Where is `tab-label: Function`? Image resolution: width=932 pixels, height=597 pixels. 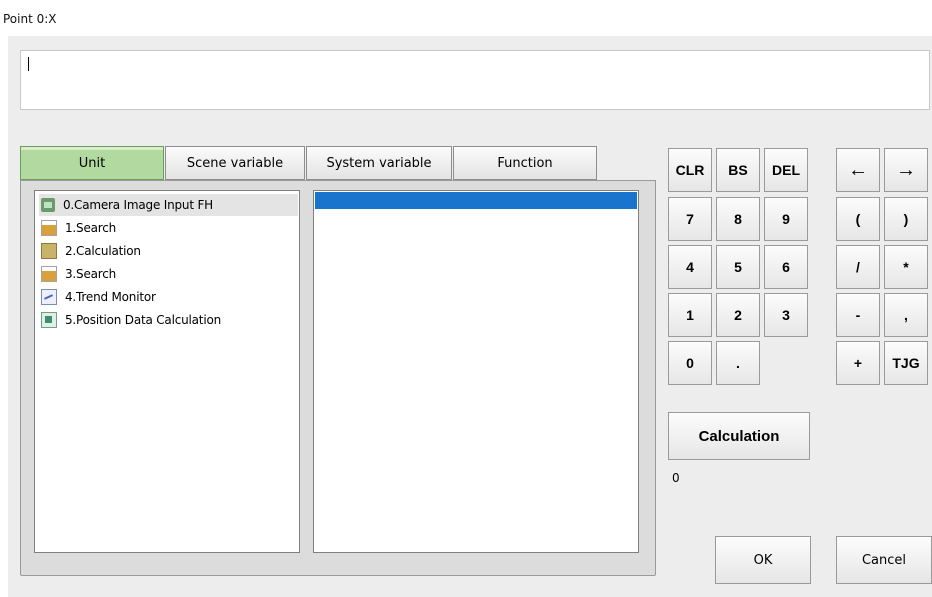 tab-label: Function is located at coordinates (525, 163).